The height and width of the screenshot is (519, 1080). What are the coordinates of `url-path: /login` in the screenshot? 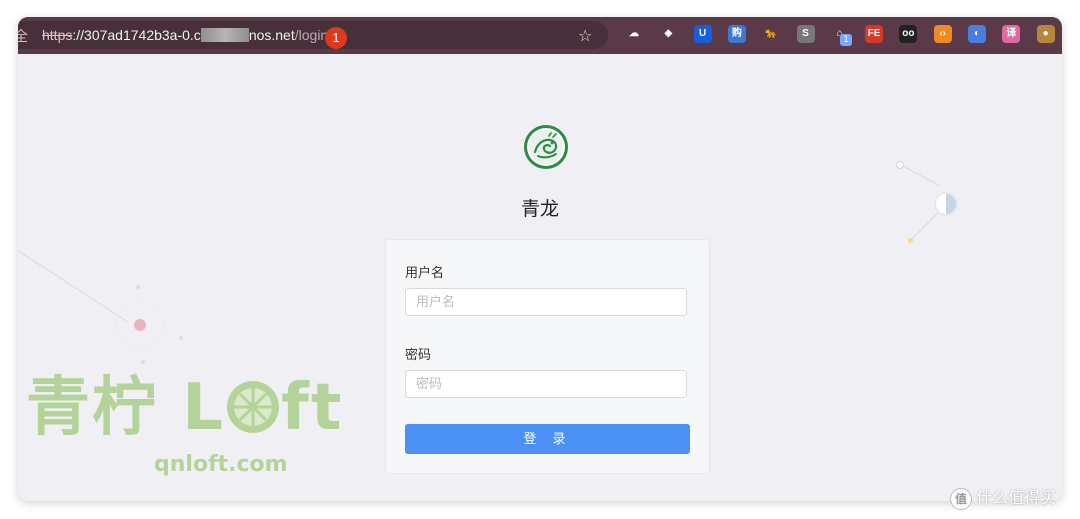 It's located at (311, 35).